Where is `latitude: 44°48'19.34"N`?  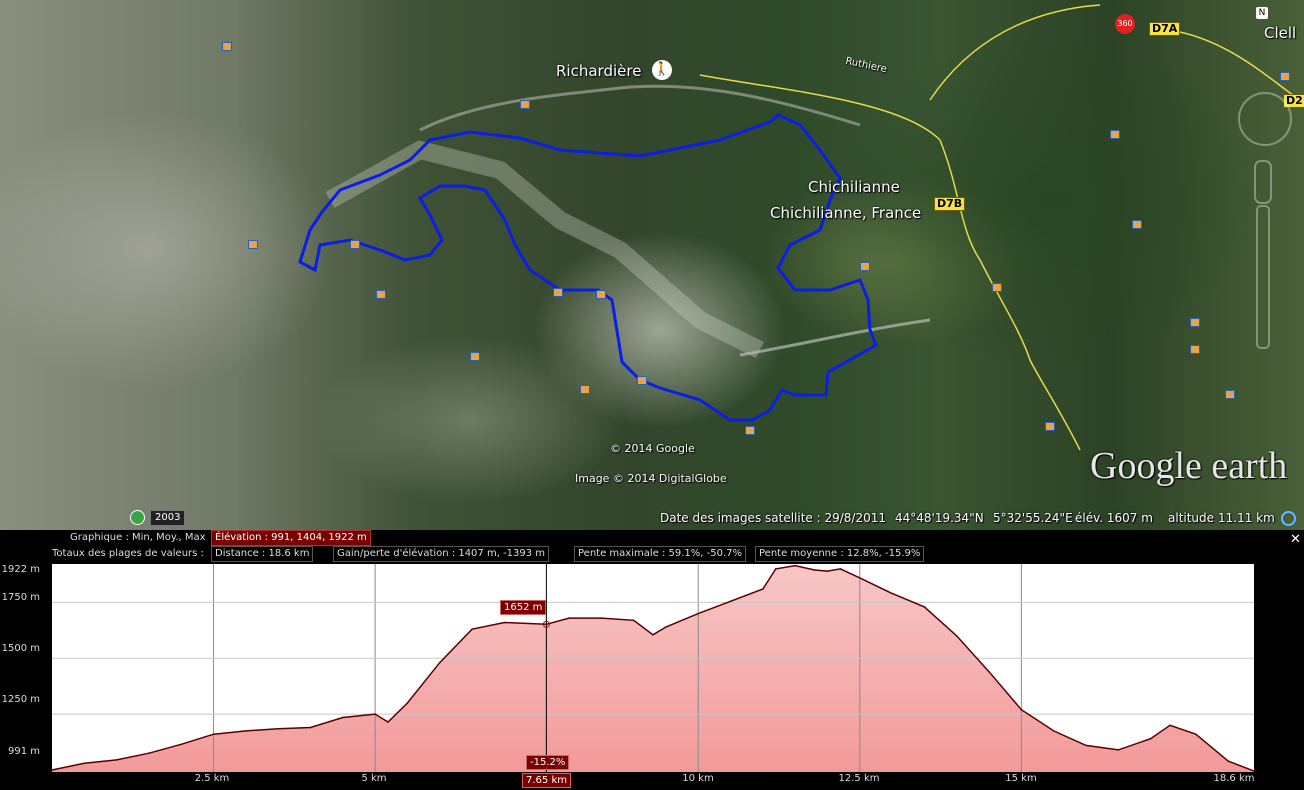
latitude: 44°48'19.34"N is located at coordinates (939, 518).